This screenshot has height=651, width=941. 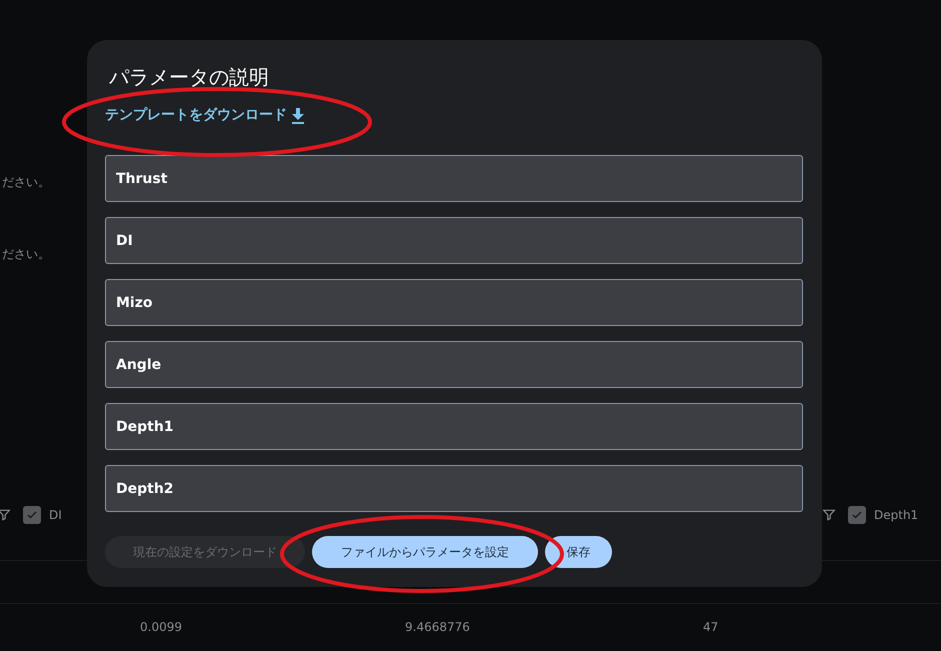 I want to click on table-cell-text: 0.0099, so click(x=161, y=627).